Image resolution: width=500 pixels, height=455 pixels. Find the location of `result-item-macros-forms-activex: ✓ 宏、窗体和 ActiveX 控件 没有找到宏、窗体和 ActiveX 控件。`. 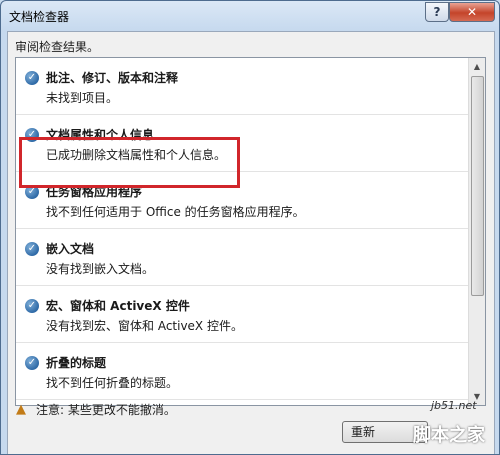

result-item-macros-forms-activex: ✓ 宏、窗体和 ActiveX 控件 没有找到宏、窗体和 ActiveX 控件。 is located at coordinates (242, 314).